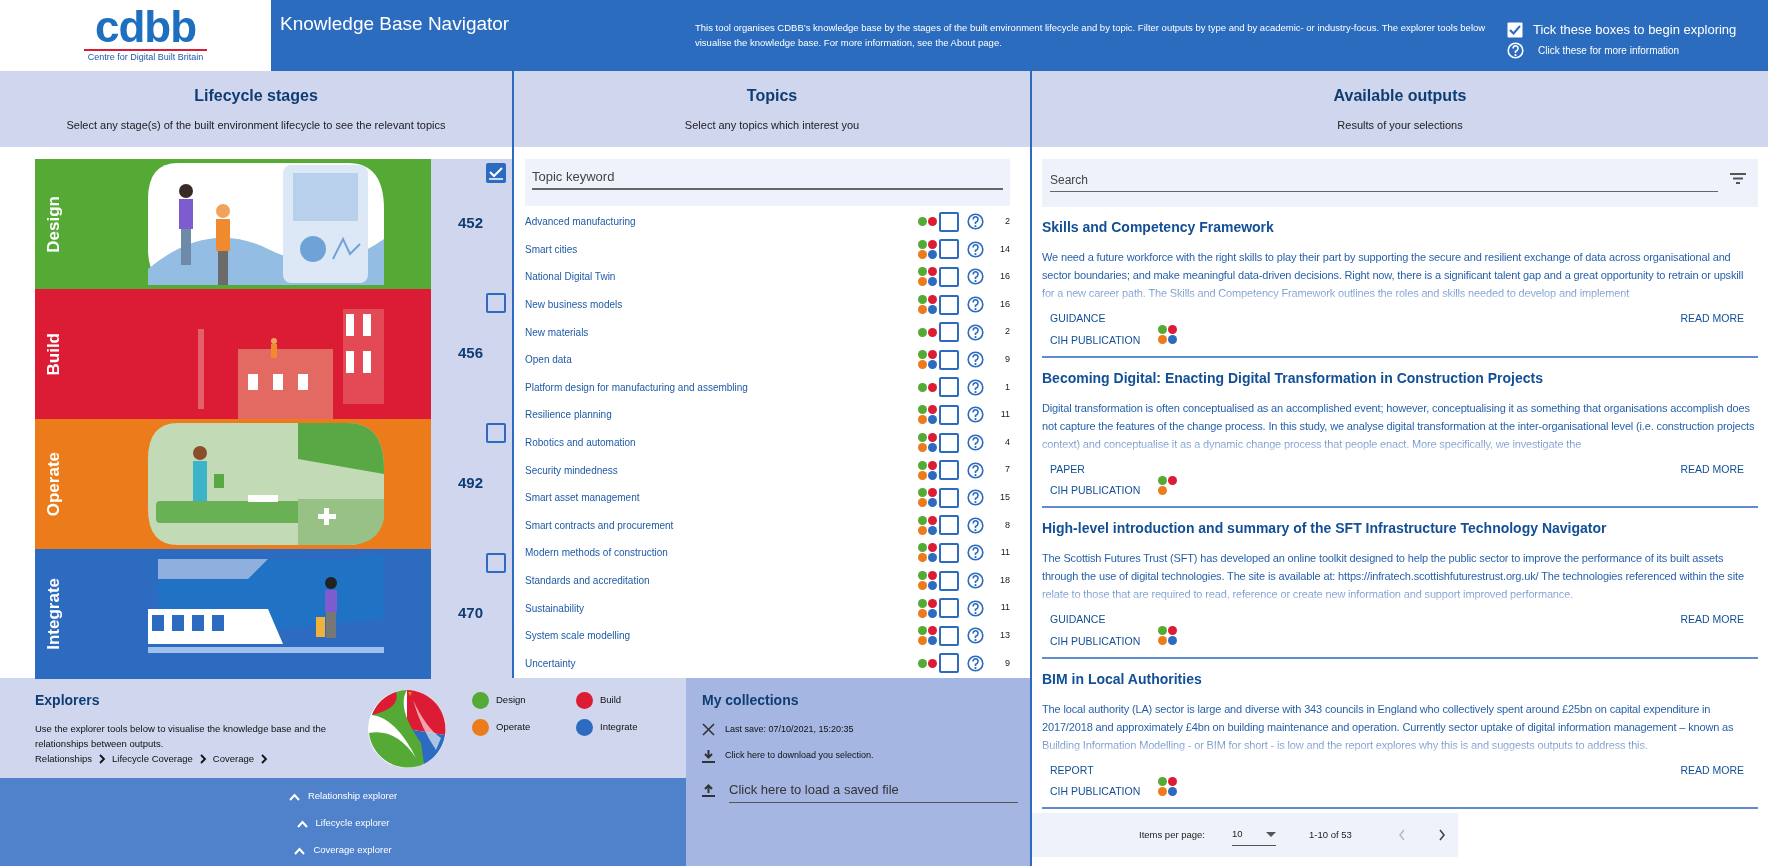  I want to click on stage-card: Integrate, so click(233, 614).